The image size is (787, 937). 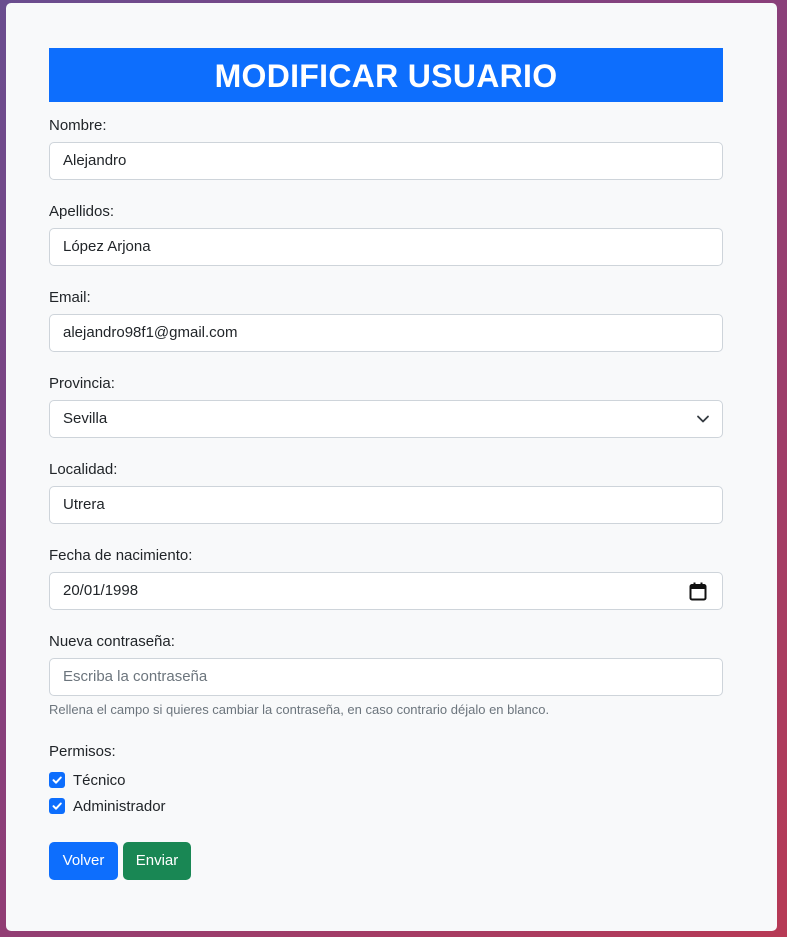 What do you see at coordinates (78, 125) in the screenshot?
I see `nombre-label: Nombre:` at bounding box center [78, 125].